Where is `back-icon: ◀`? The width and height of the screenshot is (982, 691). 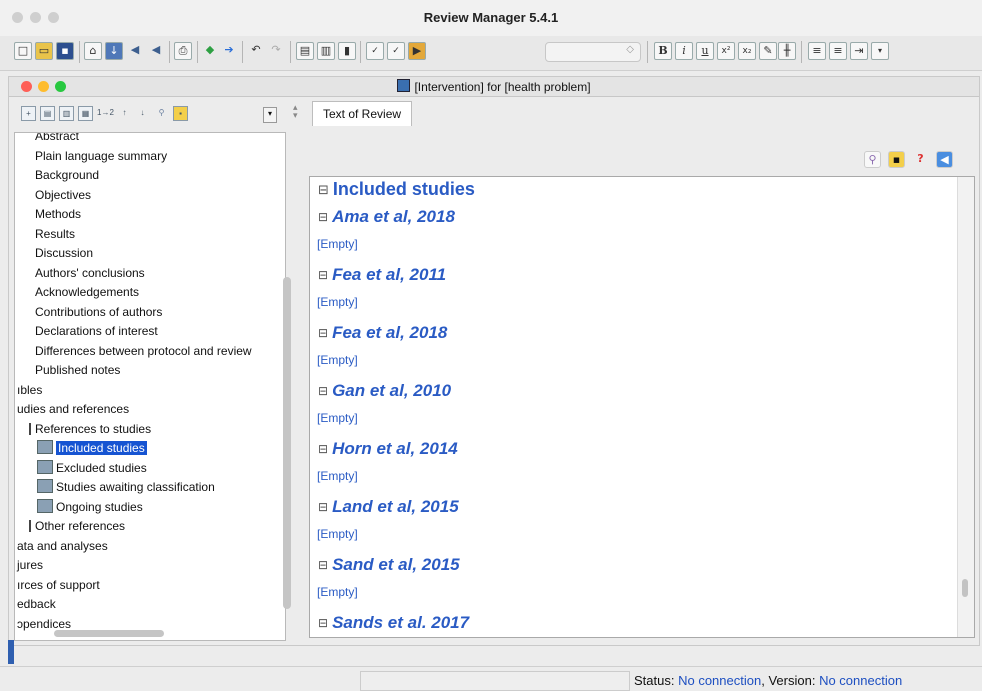
back-icon: ◀ is located at coordinates (156, 51).